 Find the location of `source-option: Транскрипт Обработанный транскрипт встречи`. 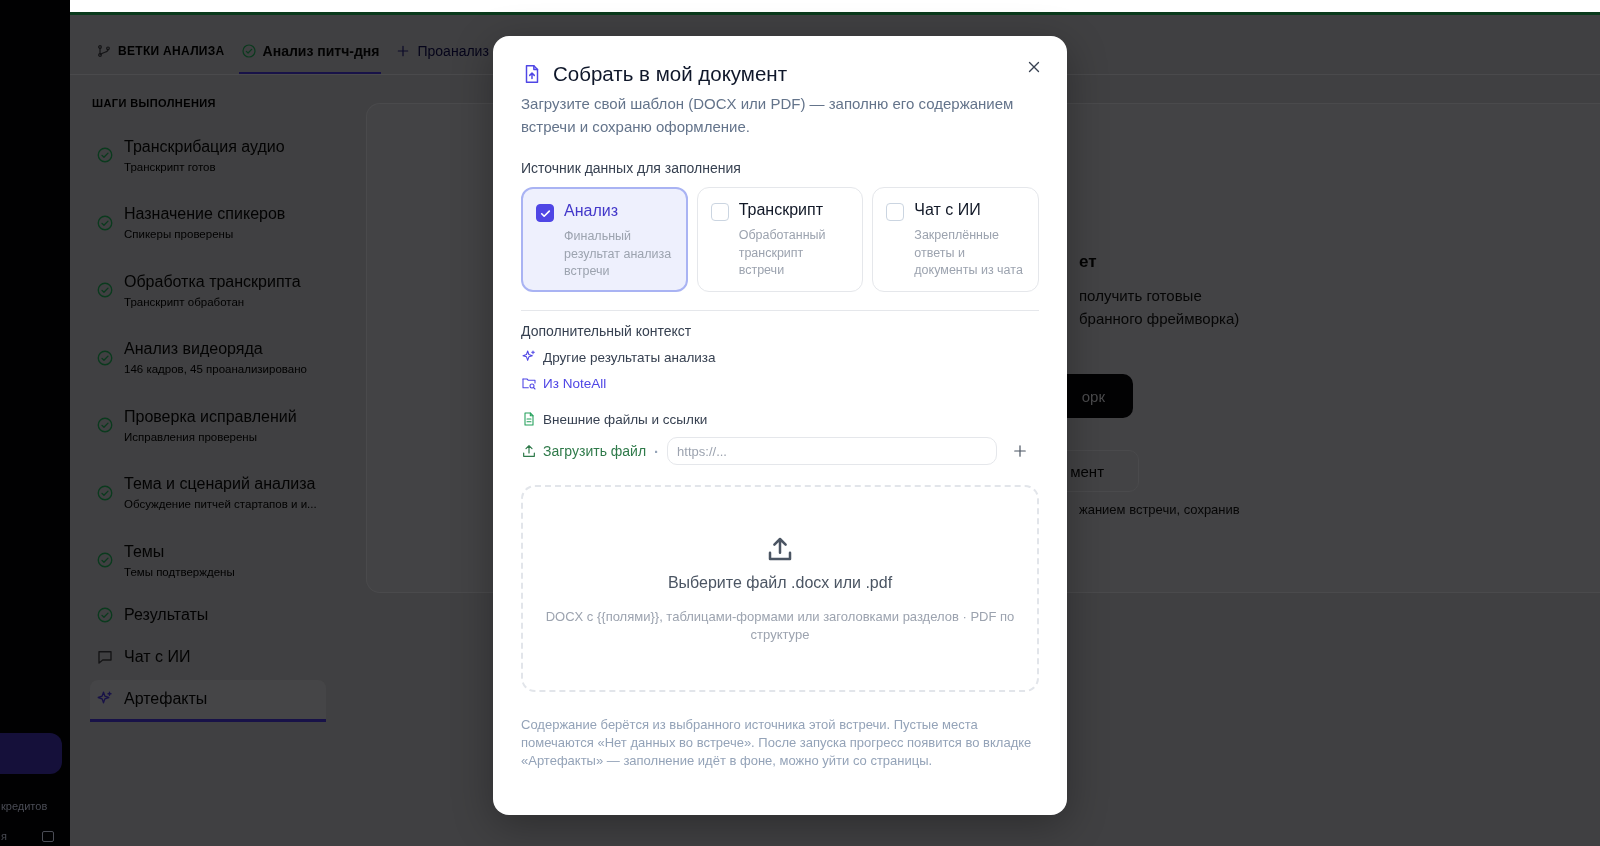

source-option: Транскрипт Обработанный транскрипт встречи is located at coordinates (780, 239).